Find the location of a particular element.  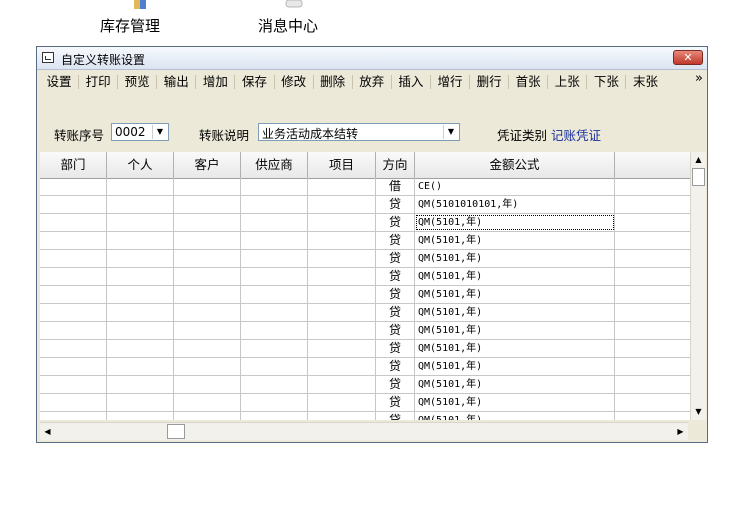

toolbar-next-button: 下张 is located at coordinates (606, 82).